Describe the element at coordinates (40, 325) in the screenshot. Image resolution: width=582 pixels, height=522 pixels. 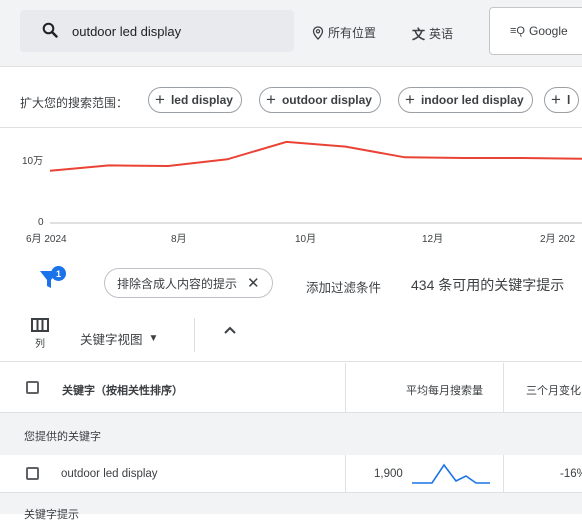
I see `columns-icon` at that location.